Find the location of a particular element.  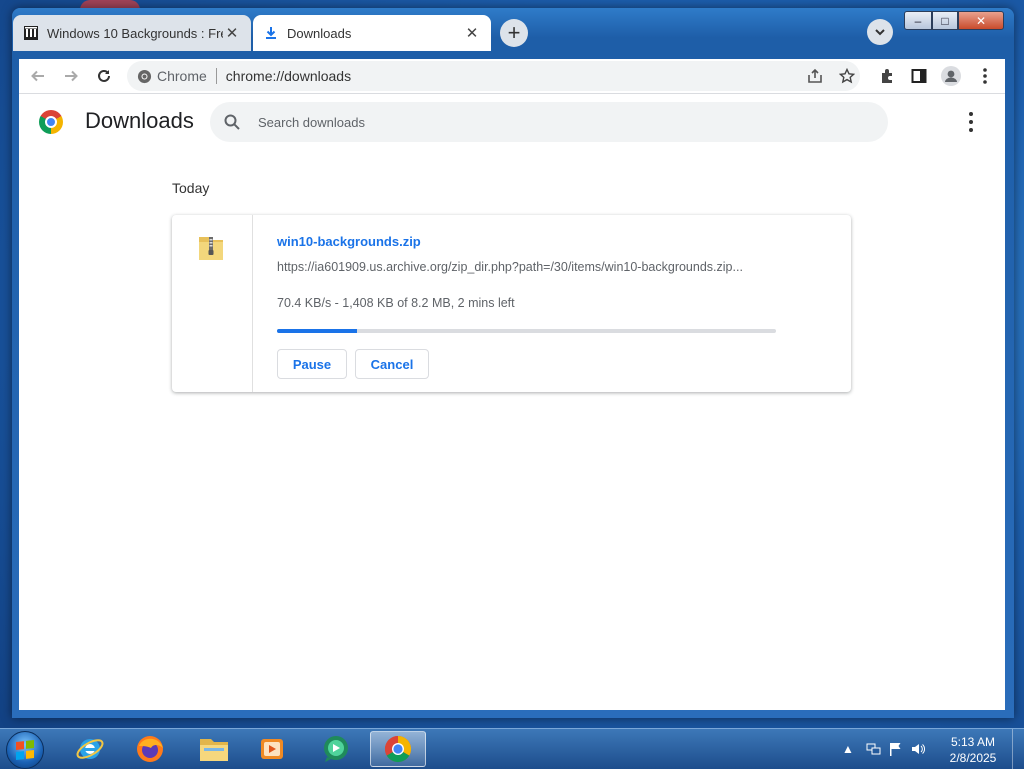

tab-title: Downloads is located at coordinates (319, 33).